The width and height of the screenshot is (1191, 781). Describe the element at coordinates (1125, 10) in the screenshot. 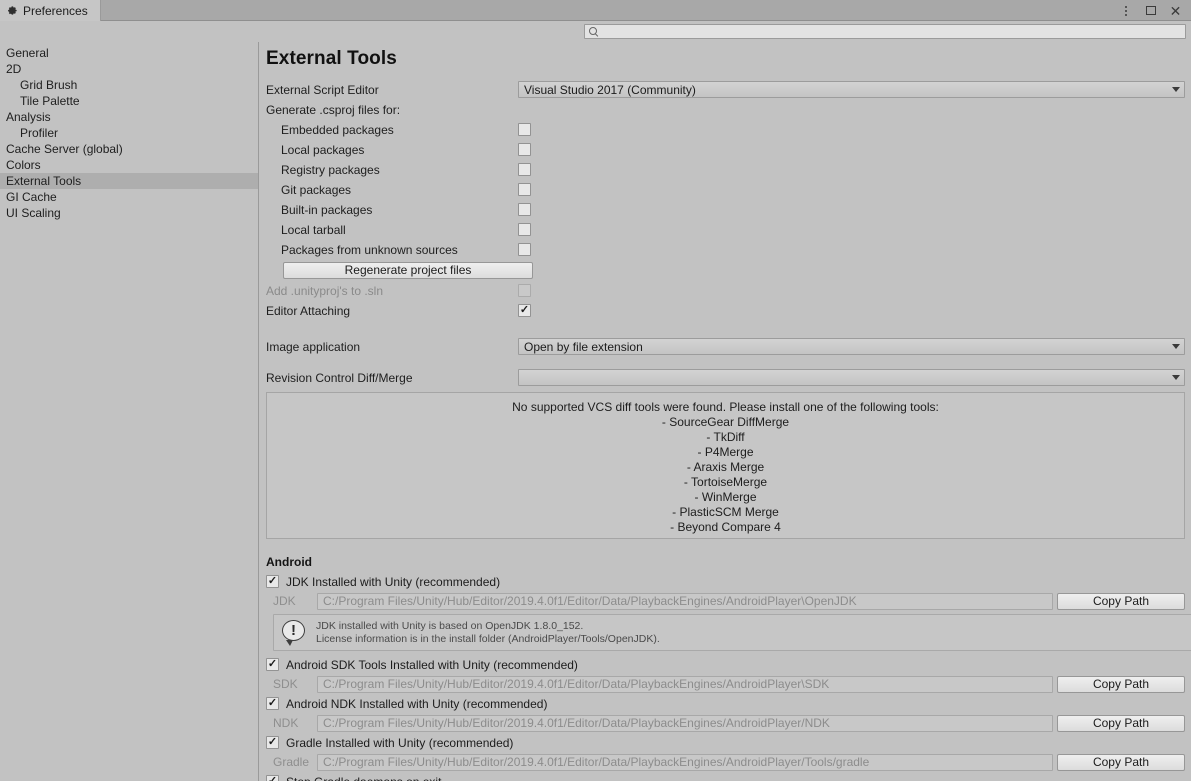

I see `window-menu-icon` at that location.